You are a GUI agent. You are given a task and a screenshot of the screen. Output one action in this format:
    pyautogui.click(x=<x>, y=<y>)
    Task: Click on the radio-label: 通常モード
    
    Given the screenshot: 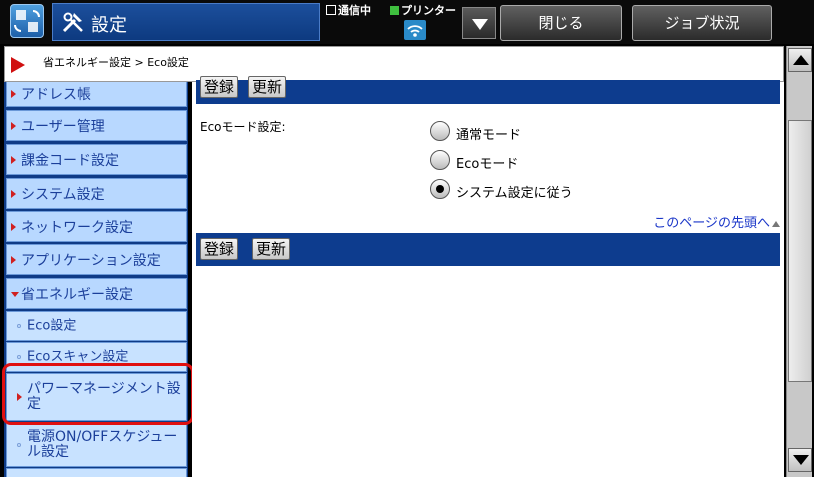 What is the action you would take?
    pyautogui.click(x=489, y=135)
    